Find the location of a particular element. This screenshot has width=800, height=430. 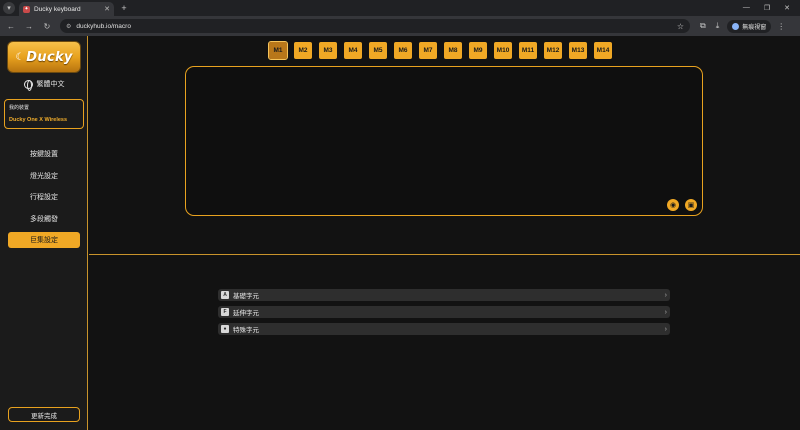

section-divider is located at coordinates (444, 254).